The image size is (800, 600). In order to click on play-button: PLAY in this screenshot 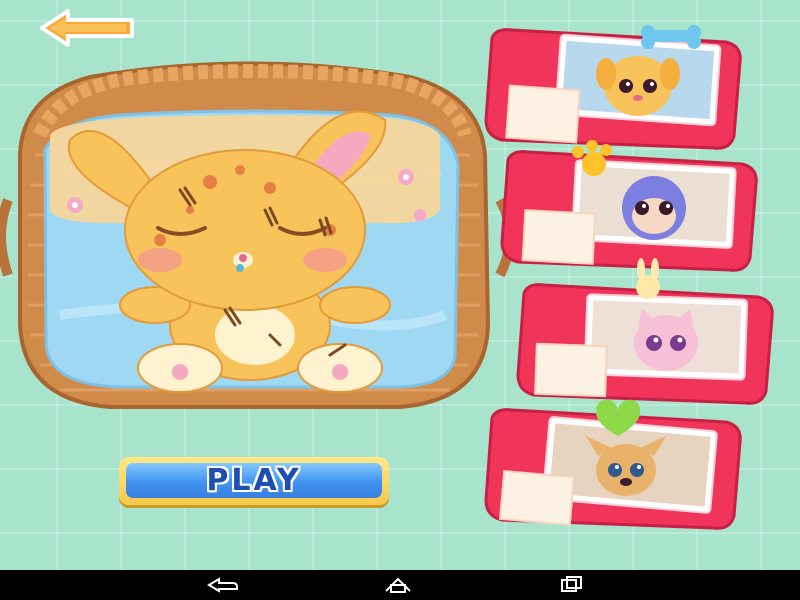, I will do `click(254, 481)`.